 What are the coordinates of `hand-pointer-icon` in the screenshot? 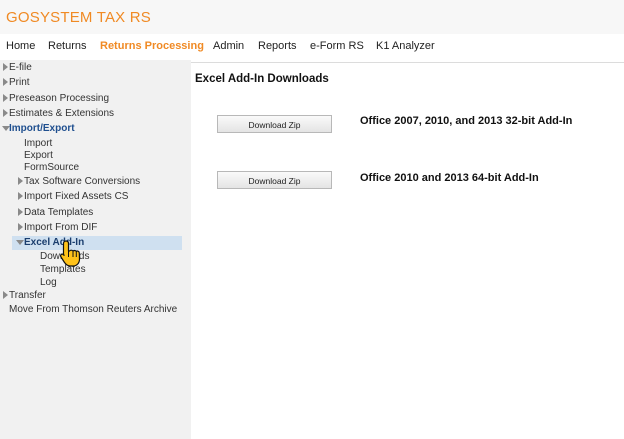 It's located at (70, 253).